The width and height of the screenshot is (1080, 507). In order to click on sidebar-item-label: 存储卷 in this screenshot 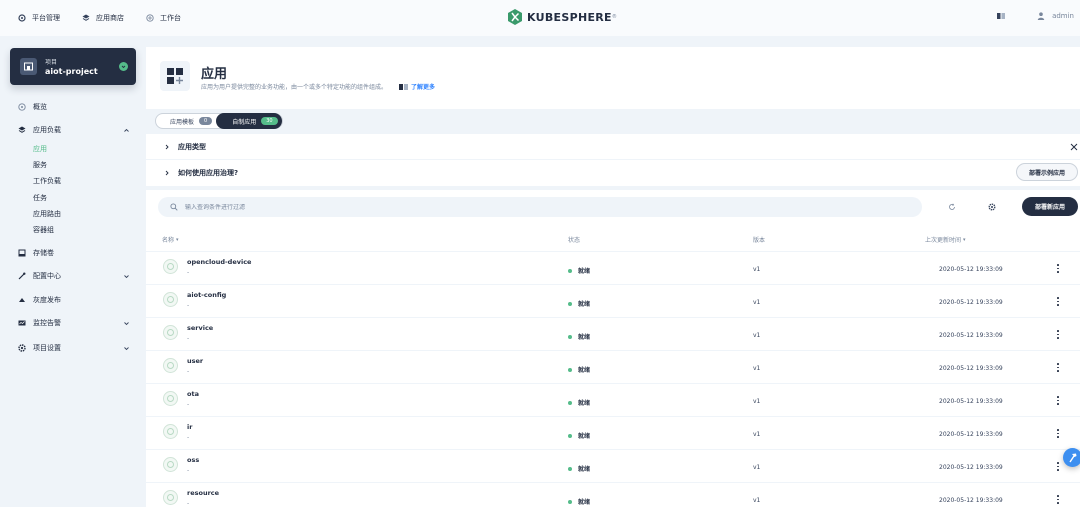, I will do `click(43, 253)`.